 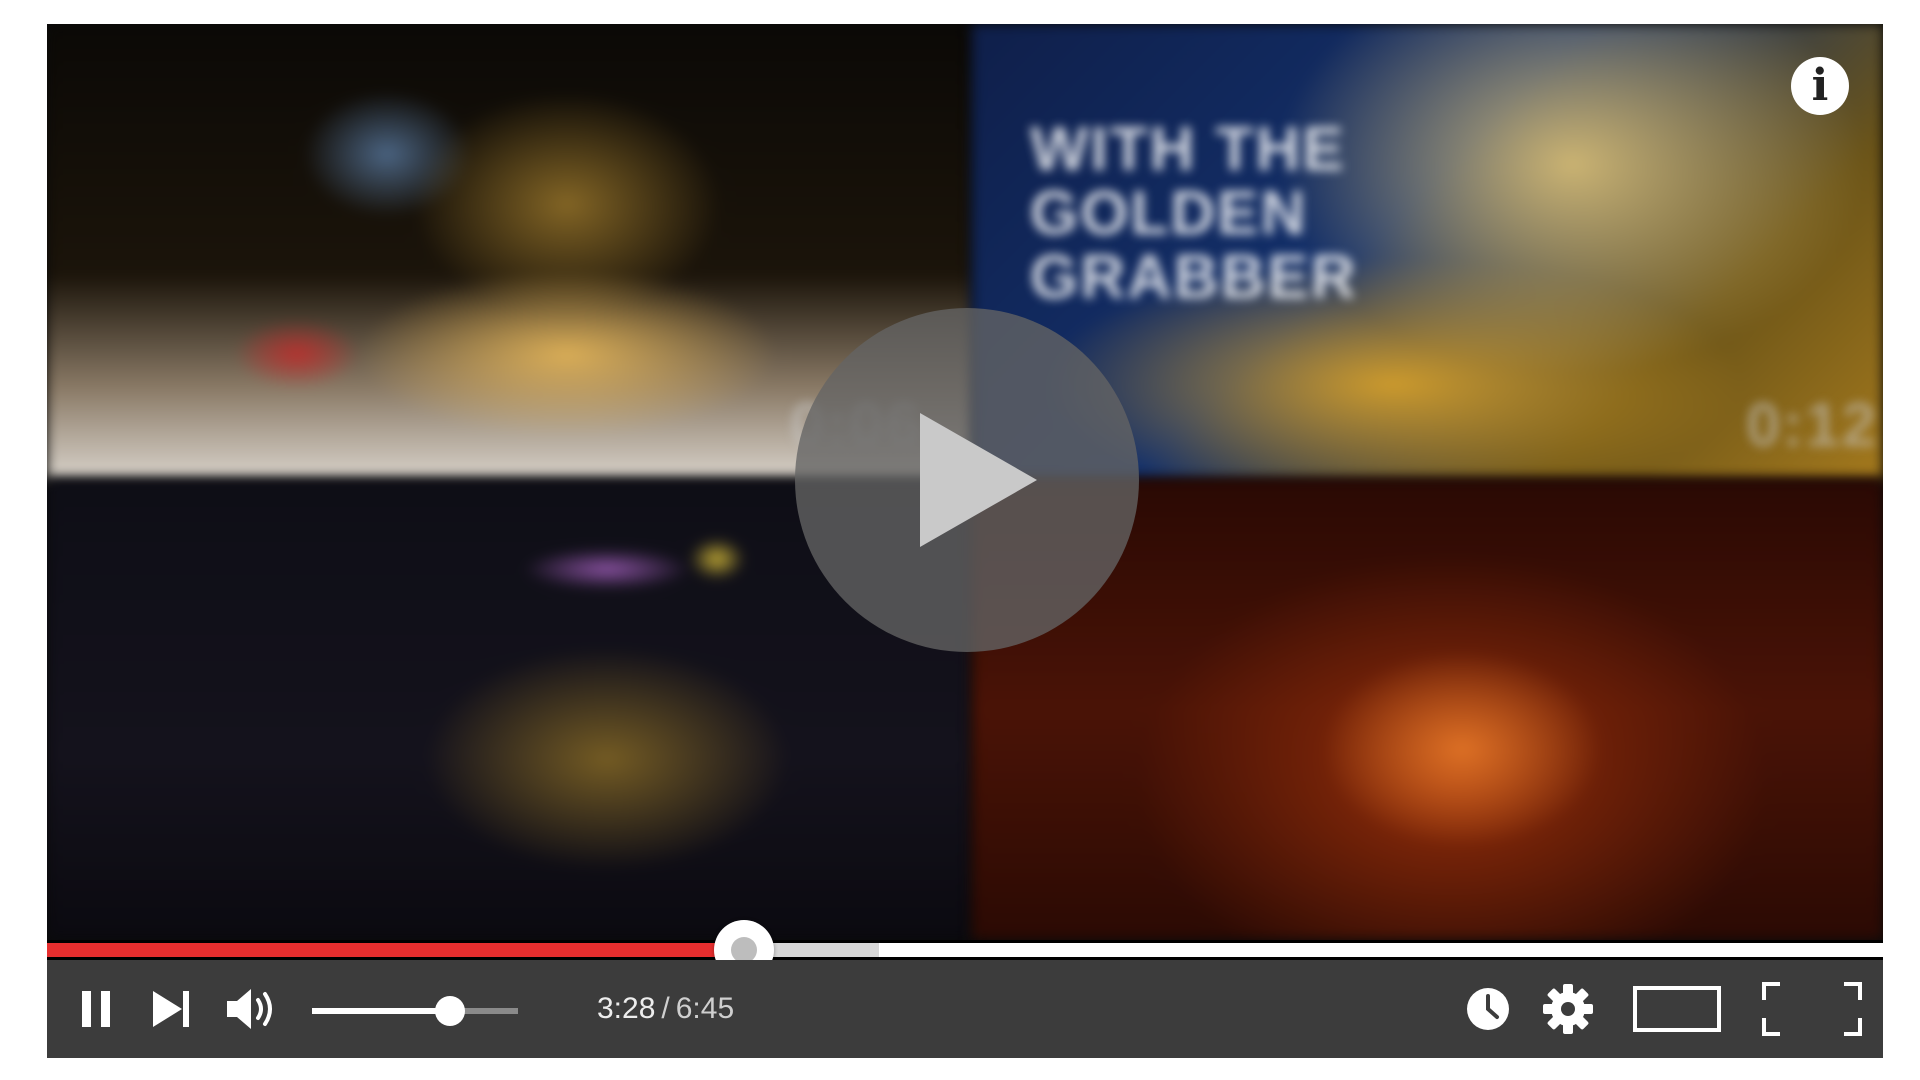 What do you see at coordinates (381, 1011) in the screenshot?
I see `volume-level` at bounding box center [381, 1011].